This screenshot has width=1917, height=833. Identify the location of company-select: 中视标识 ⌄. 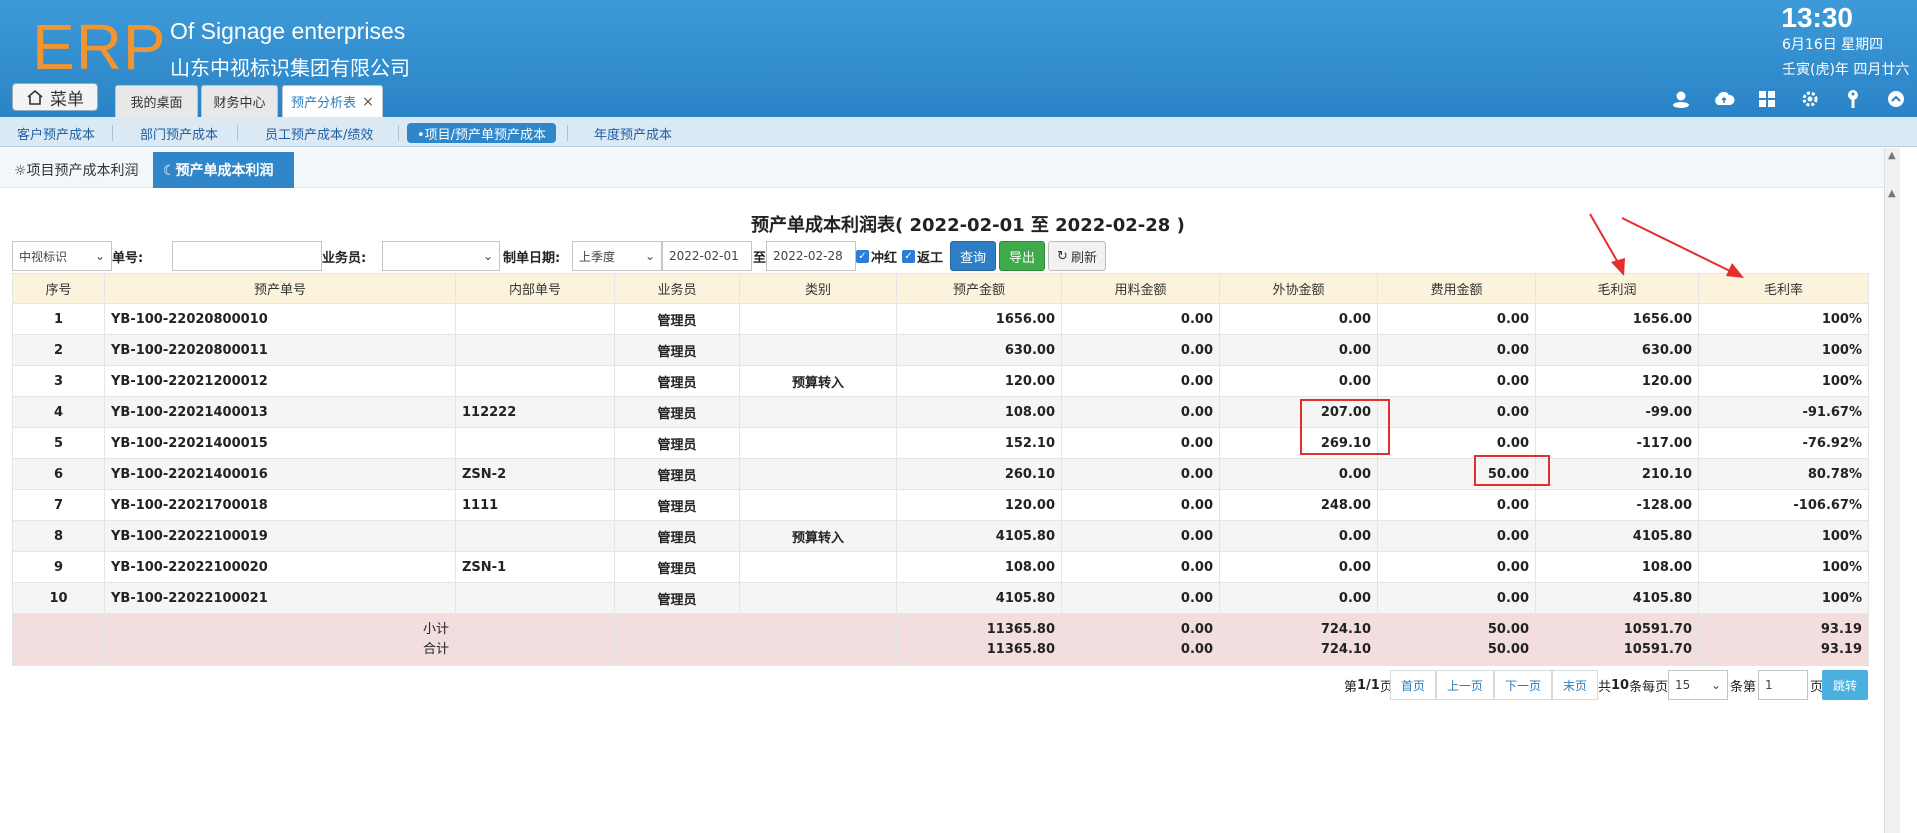
(62, 256).